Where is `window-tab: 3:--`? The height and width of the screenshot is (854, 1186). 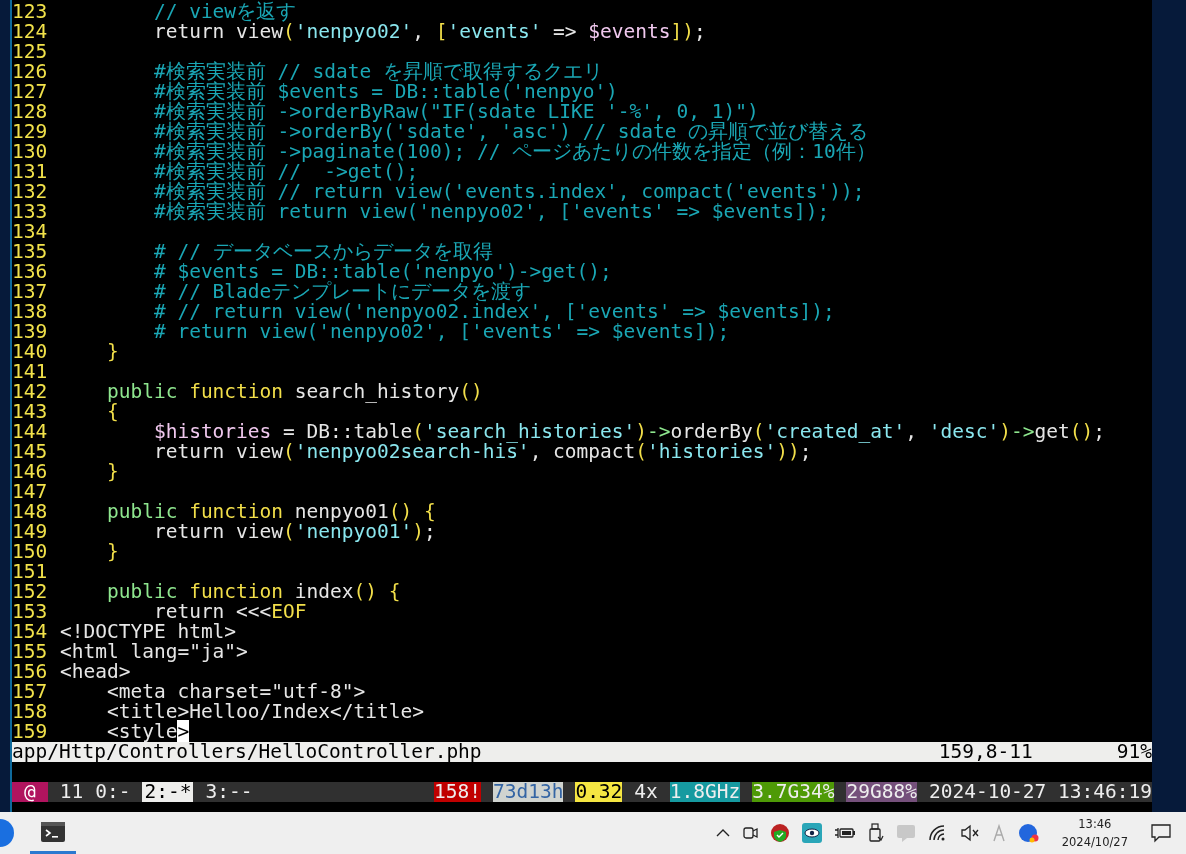
window-tab: 3:-- is located at coordinates (235, 792).